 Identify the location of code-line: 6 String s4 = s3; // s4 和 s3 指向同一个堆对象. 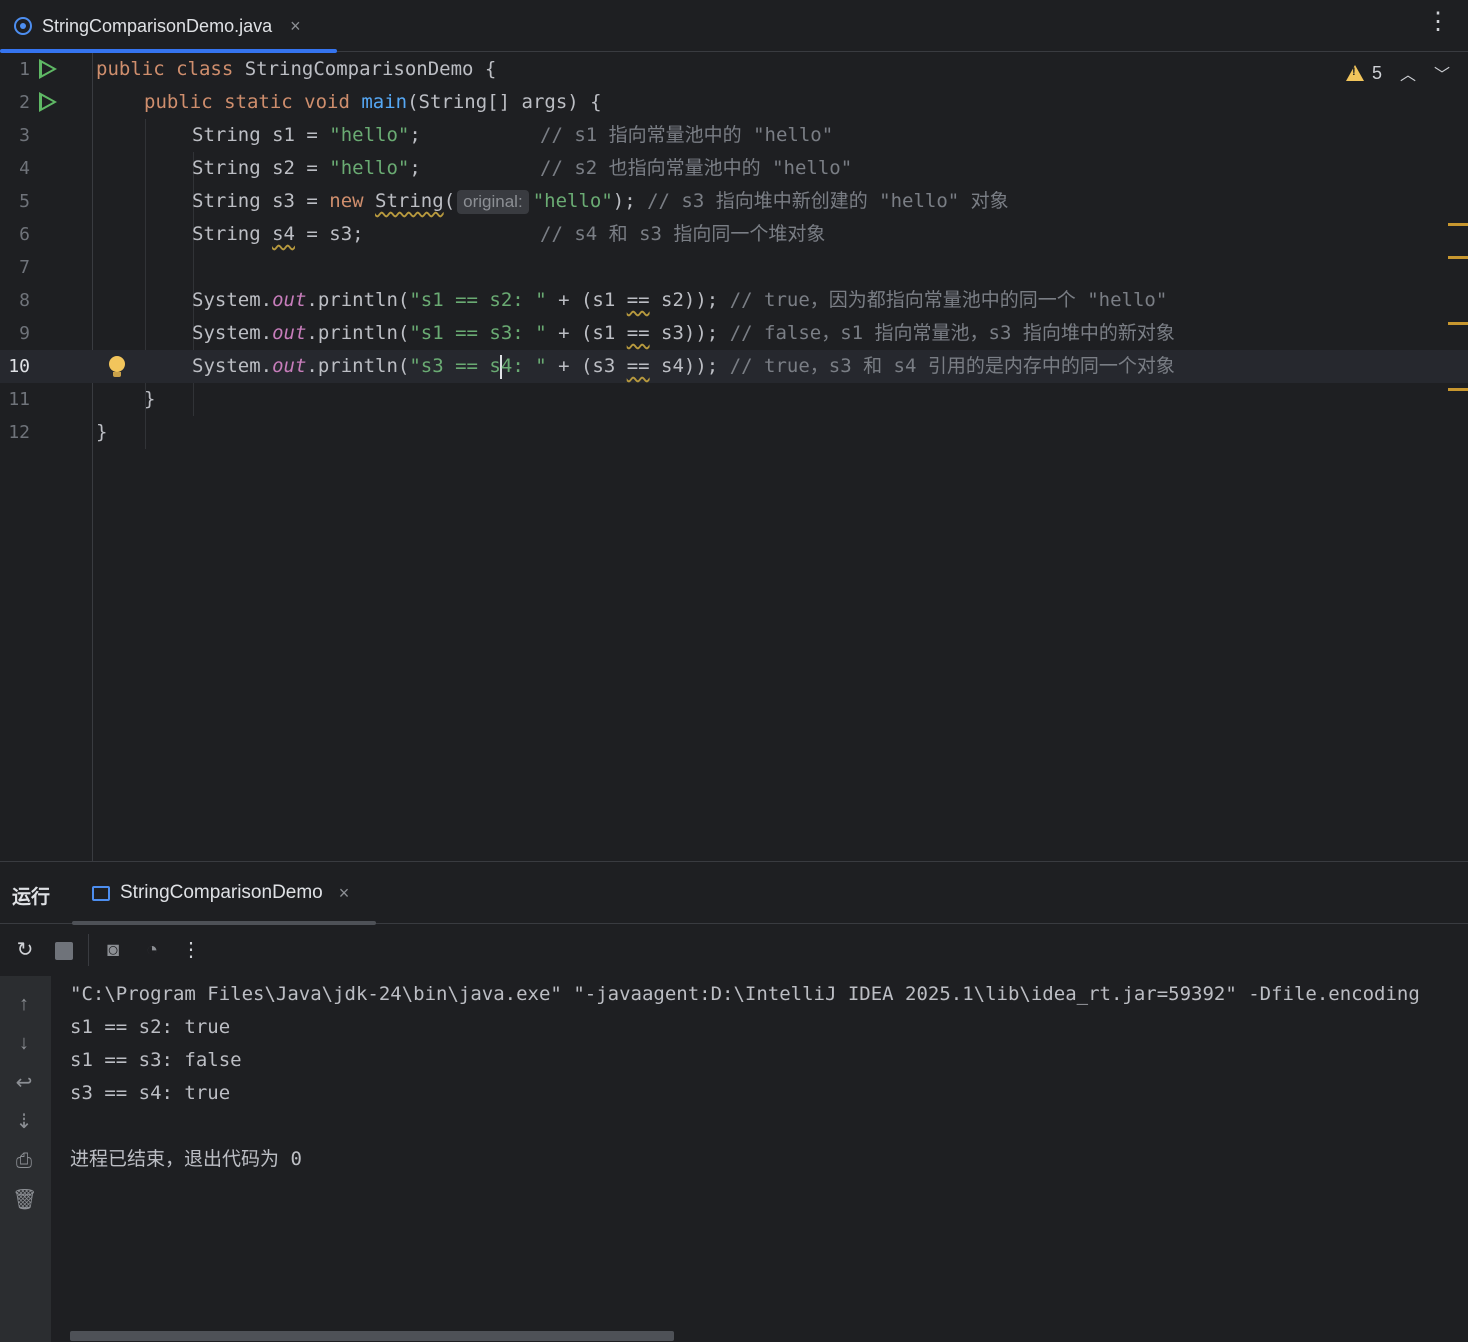
(734, 234).